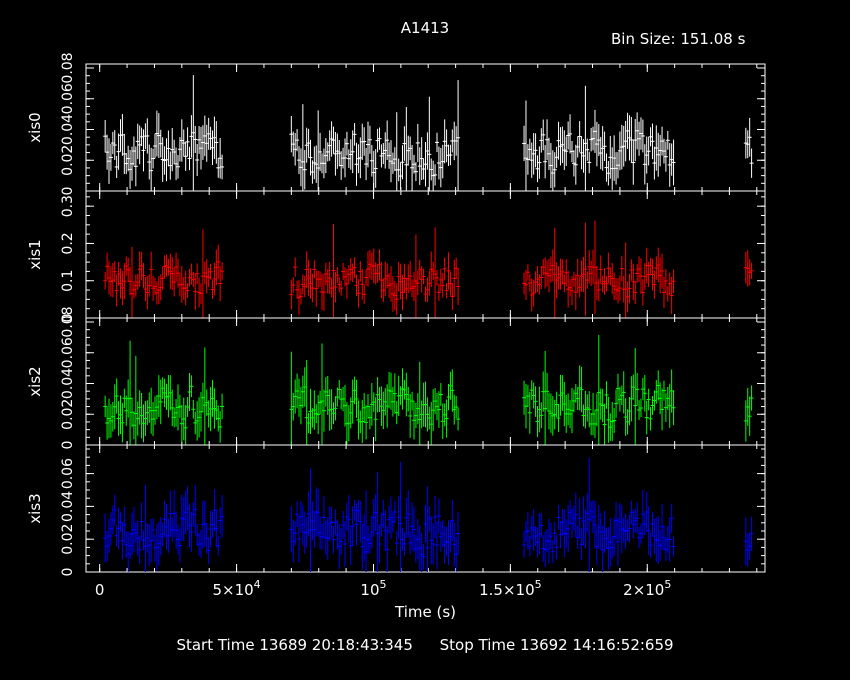 Image resolution: width=850 pixels, height=680 pixels. What do you see at coordinates (35, 254) in the screenshot?
I see `series-label-xis1: xis1` at bounding box center [35, 254].